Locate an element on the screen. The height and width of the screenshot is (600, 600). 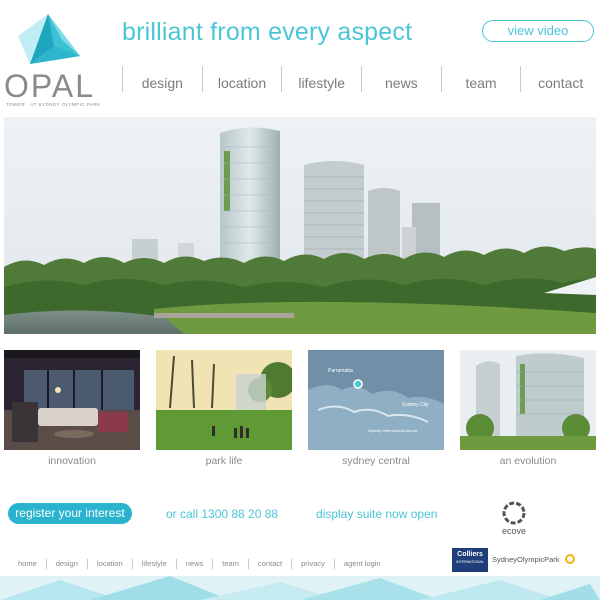
map-label-parramatta: Parramatta is located at coordinates (340, 371).